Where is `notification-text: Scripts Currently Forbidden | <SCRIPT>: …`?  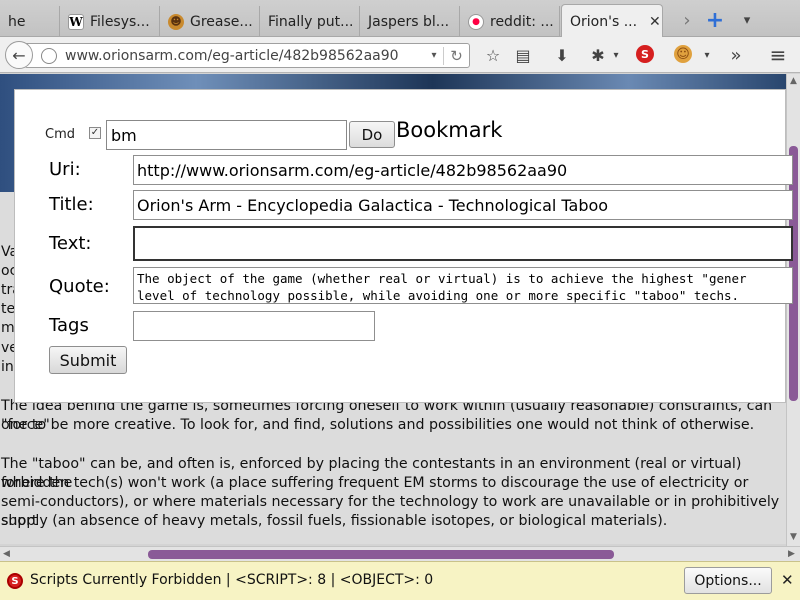
notification-text: Scripts Currently Forbidden | <SCRIPT>: … is located at coordinates (232, 580).